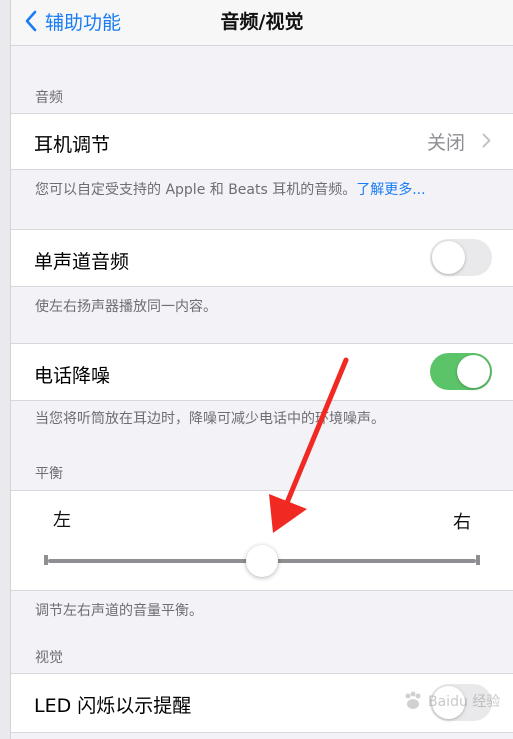 This screenshot has height=739, width=513. Describe the element at coordinates (82, 262) in the screenshot. I see `mono-audio-label: 单声道音频` at that location.